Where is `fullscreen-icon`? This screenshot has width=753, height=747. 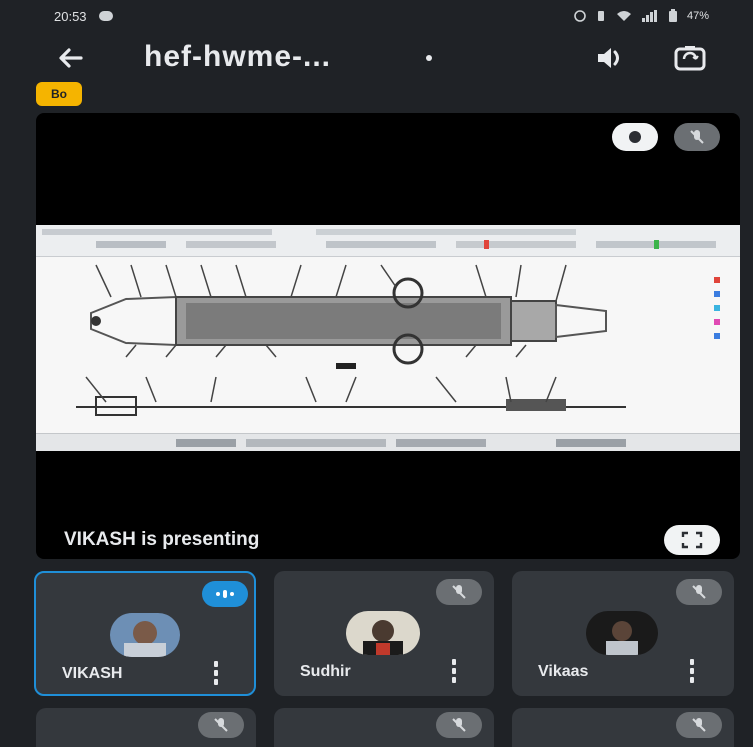
fullscreen-icon is located at coordinates (692, 540).